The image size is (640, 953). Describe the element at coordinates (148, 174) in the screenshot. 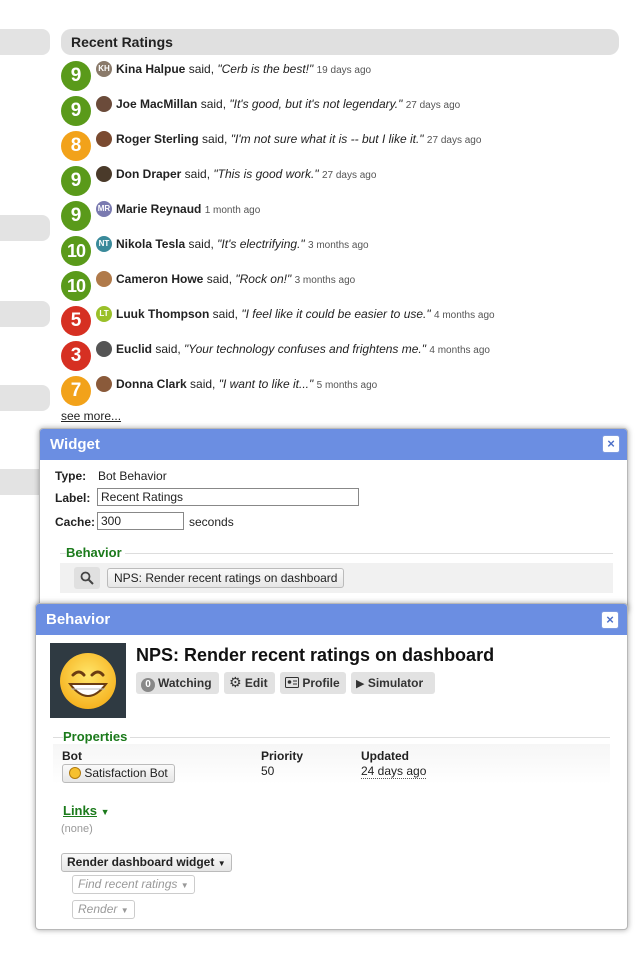

I see `user-name-link: Don Draper` at that location.